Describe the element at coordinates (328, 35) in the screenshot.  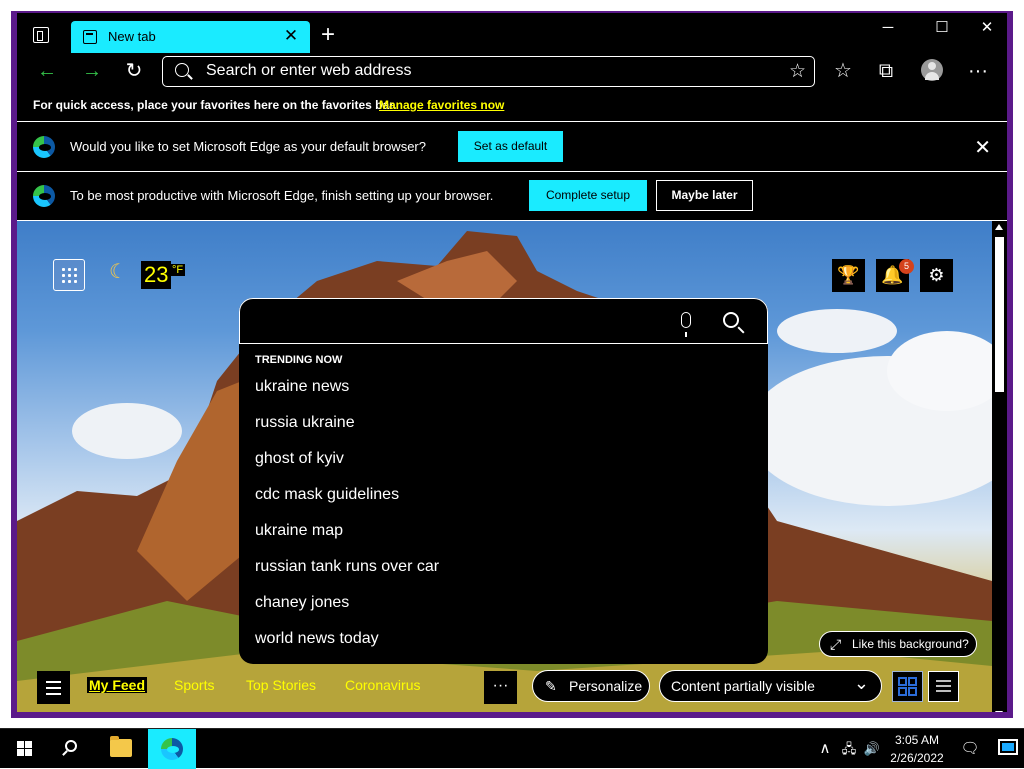
I see `new-tab-button: +` at that location.